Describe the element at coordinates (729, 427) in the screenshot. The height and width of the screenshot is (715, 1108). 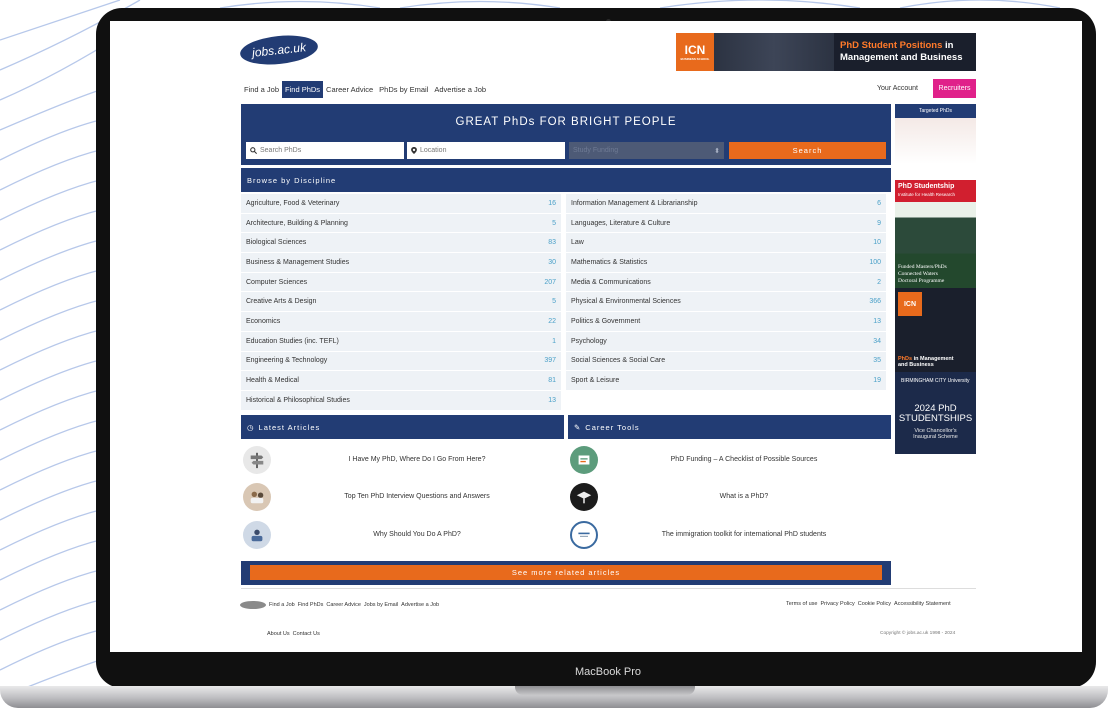
I see `career-tools-heading: ✎ Career Tools` at that location.